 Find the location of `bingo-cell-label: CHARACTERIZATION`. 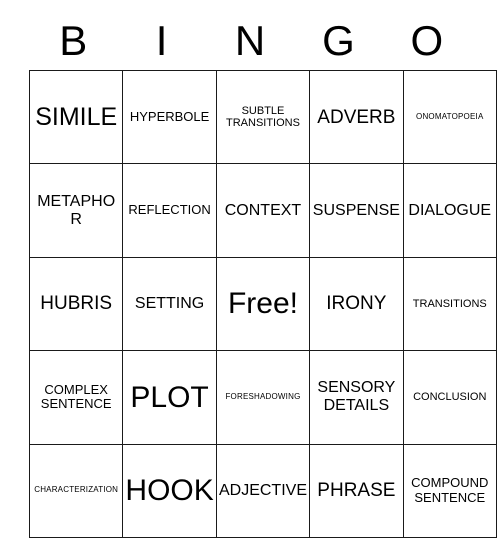

bingo-cell-label: CHARACTERIZATION is located at coordinates (76, 490).